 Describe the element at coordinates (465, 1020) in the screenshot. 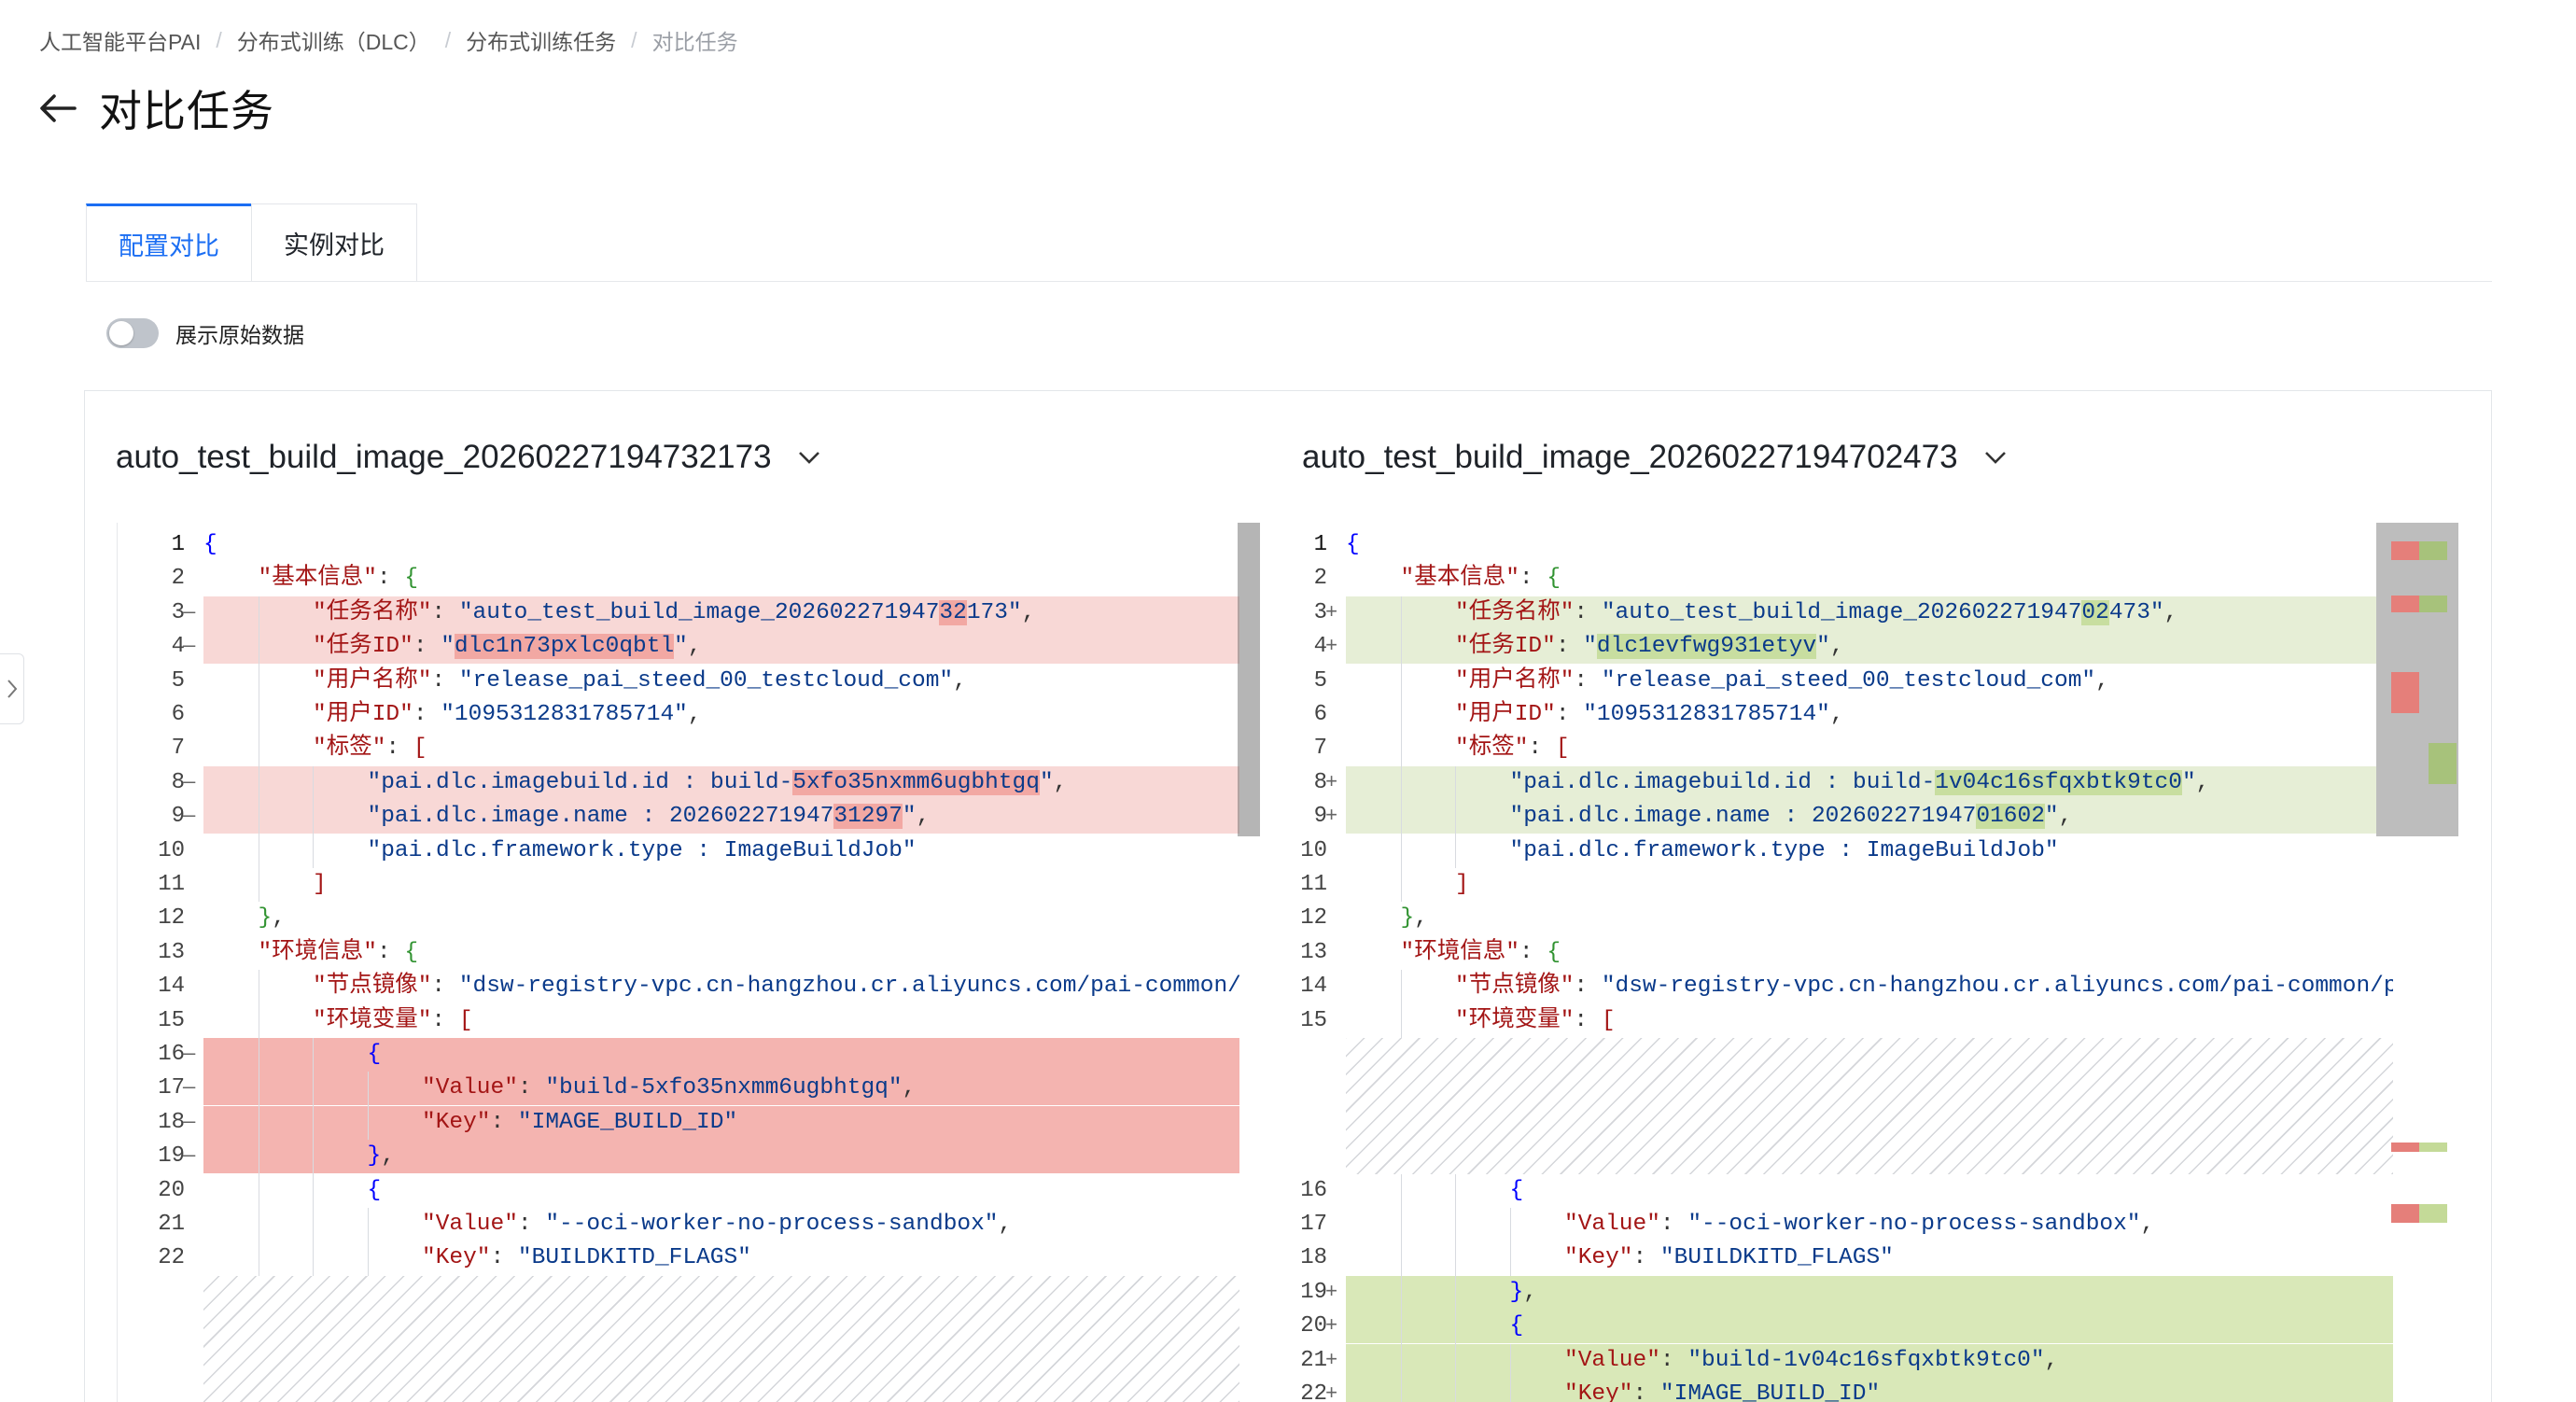

I see `code-token: [` at that location.